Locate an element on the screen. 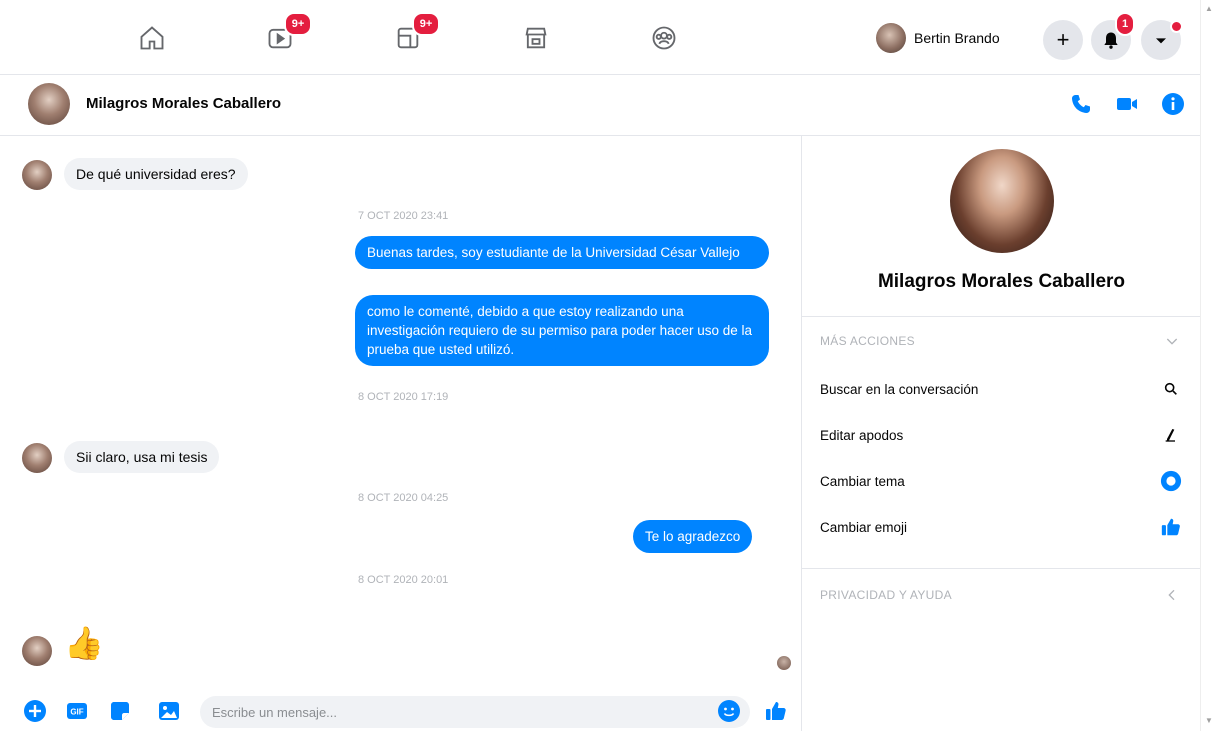  create-button: + is located at coordinates (1063, 40).